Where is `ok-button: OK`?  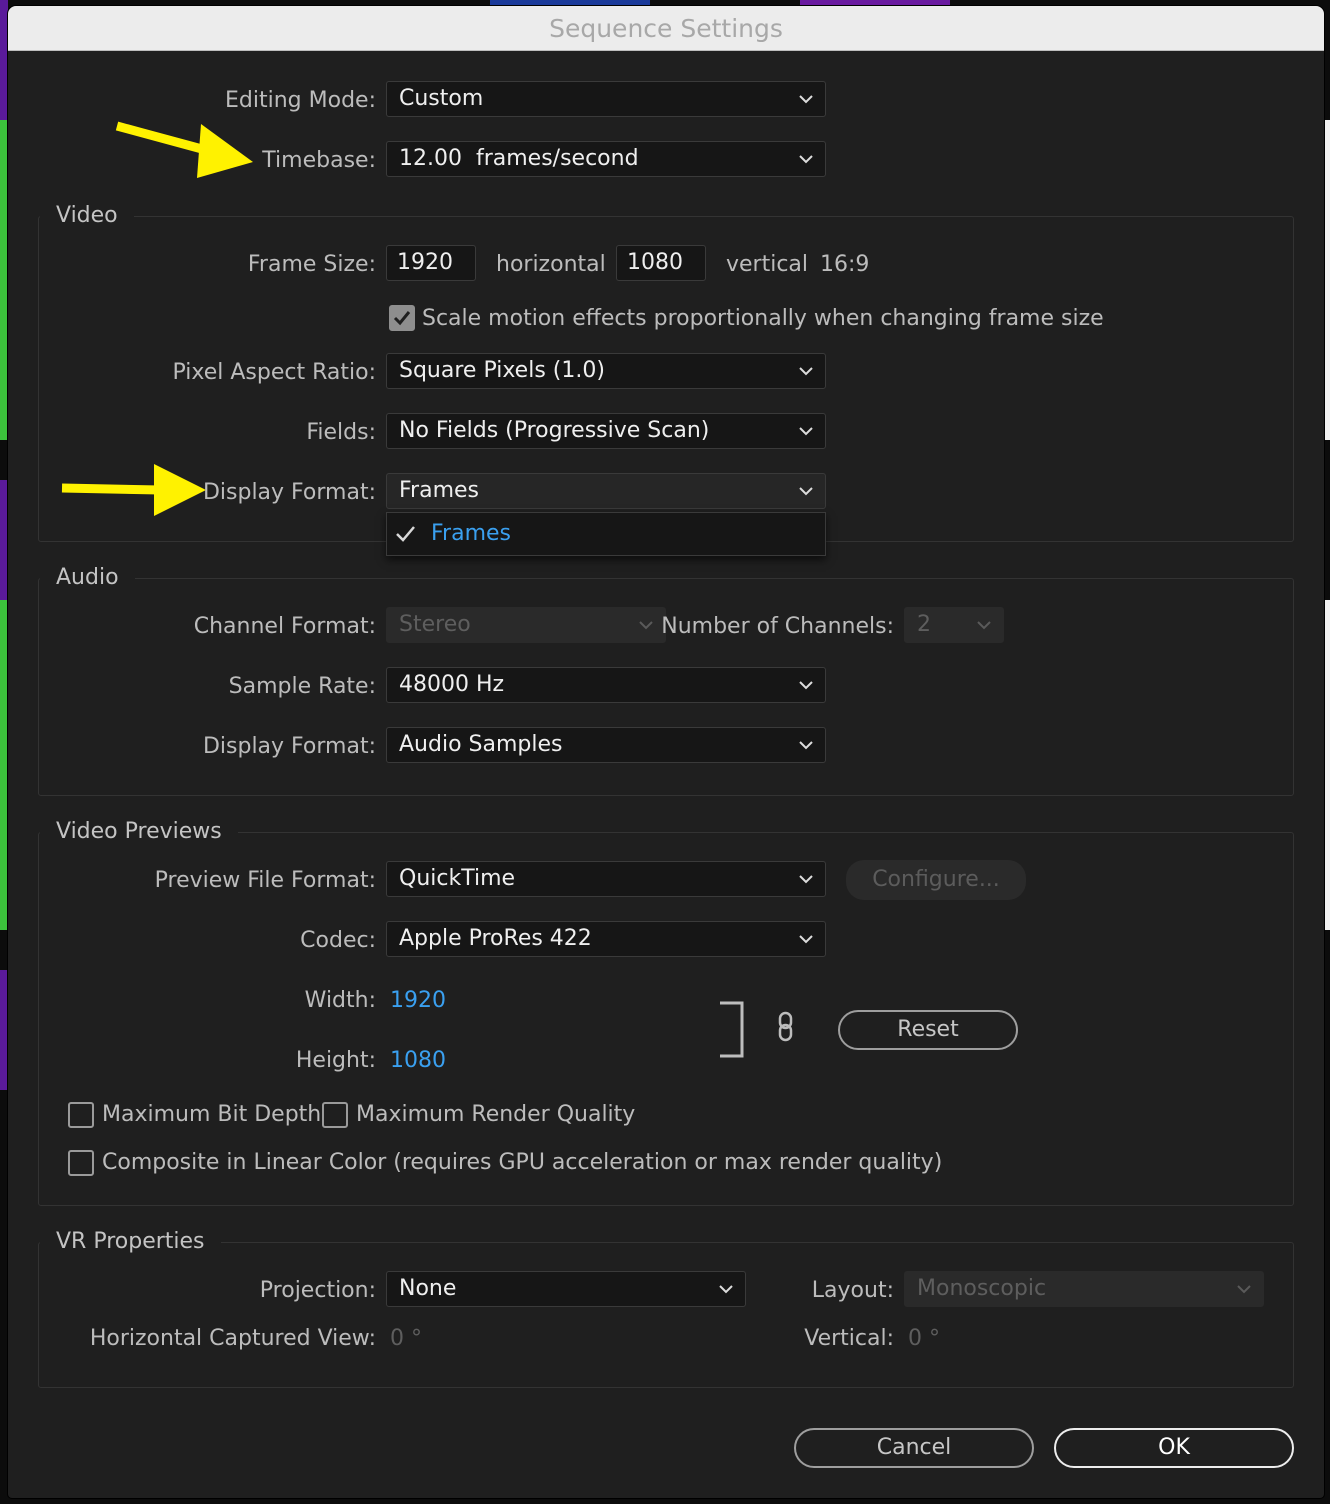
ok-button: OK is located at coordinates (1174, 1448).